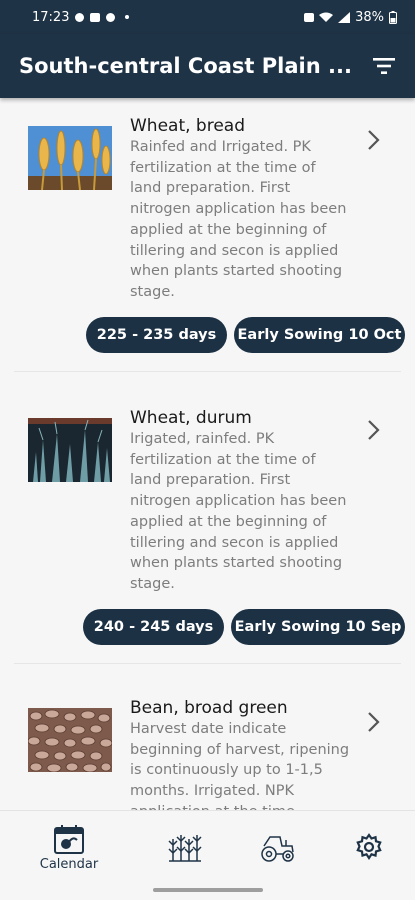  What do you see at coordinates (319, 335) in the screenshot?
I see `sowing-date-badge: Early Sowing 10 Oct` at bounding box center [319, 335].